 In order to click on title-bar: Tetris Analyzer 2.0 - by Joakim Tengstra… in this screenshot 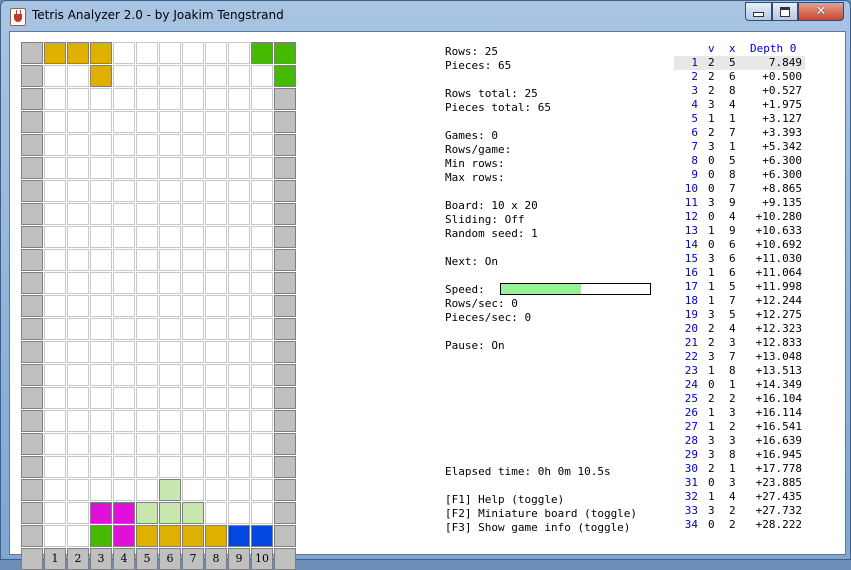, I will do `click(425, 16)`.